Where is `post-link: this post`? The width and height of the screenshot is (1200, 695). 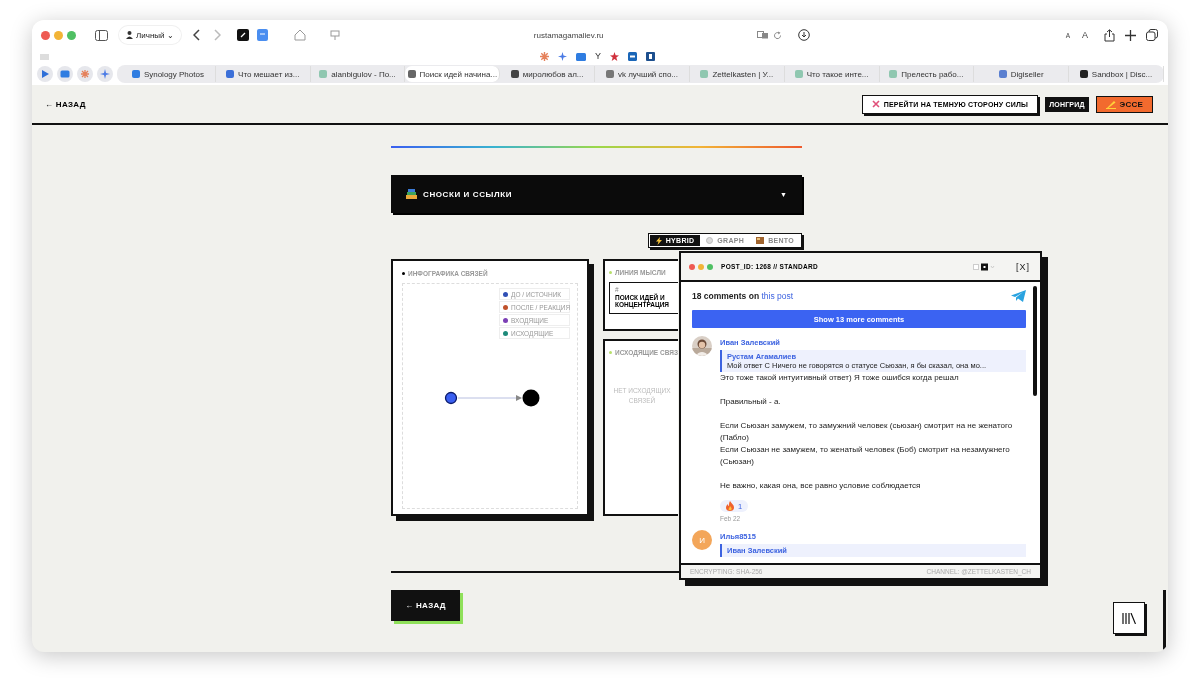
post-link: this post is located at coordinates (777, 296).